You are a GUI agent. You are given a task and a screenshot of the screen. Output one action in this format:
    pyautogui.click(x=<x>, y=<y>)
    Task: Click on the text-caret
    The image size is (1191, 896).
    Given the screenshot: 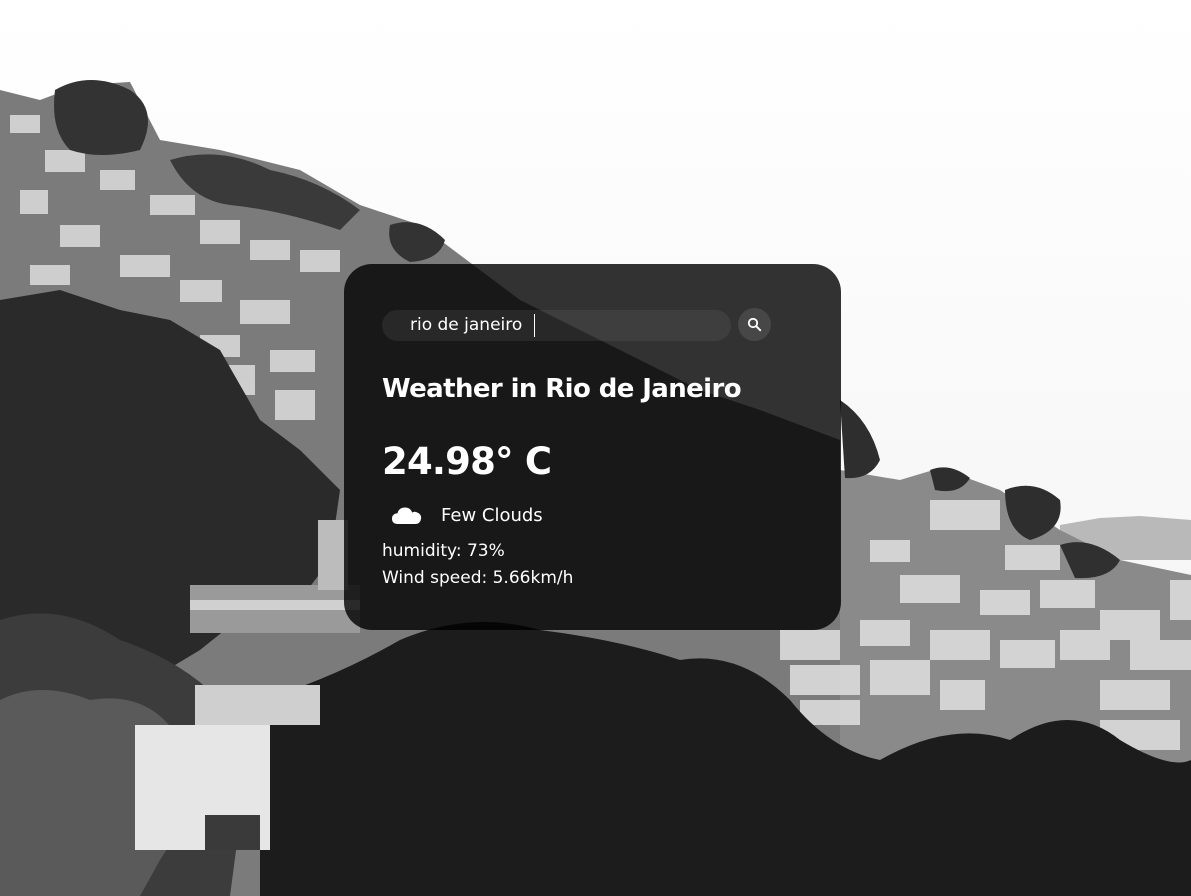 What is the action you would take?
    pyautogui.click(x=534, y=325)
    